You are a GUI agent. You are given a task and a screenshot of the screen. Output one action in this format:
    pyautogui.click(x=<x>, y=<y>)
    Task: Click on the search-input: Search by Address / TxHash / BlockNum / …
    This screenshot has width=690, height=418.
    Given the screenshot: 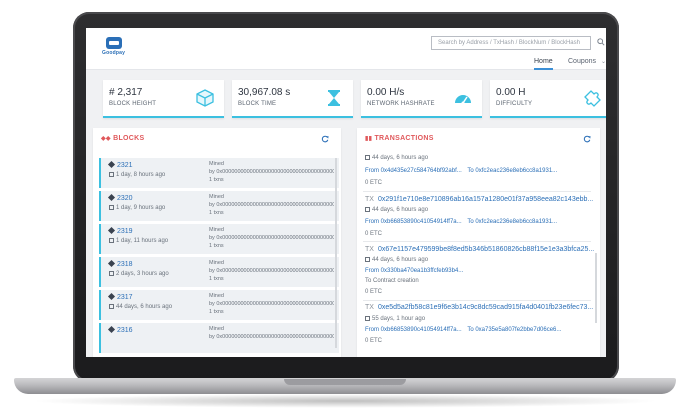 What is the action you would take?
    pyautogui.click(x=511, y=43)
    